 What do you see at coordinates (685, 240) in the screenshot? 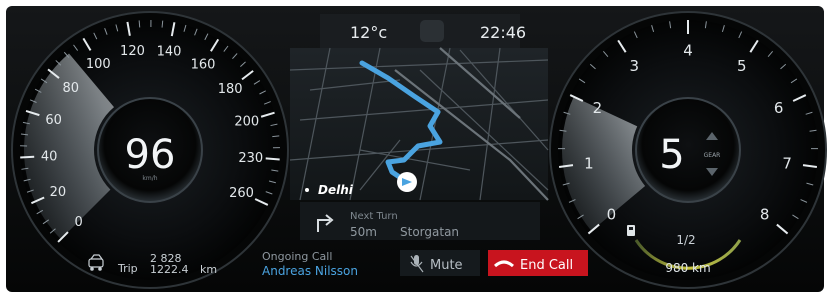
I see `fuel-half-label: 1/2` at bounding box center [685, 240].